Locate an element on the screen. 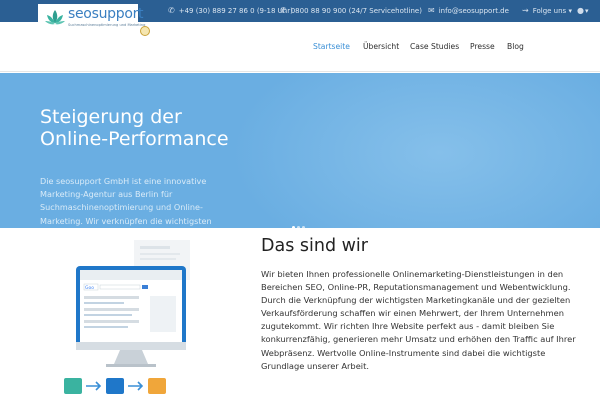 This screenshot has height=400, width=600. email-text: info@seosupport.de is located at coordinates (473, 11).